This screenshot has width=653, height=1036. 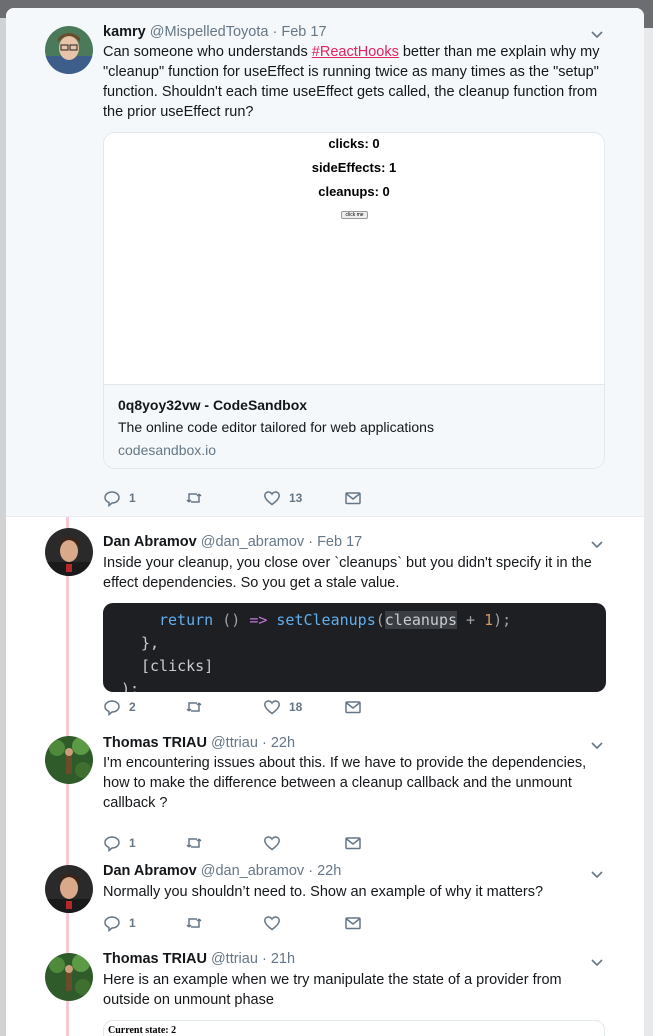 What do you see at coordinates (167, 450) in the screenshot?
I see `card-domain: codesandbox.io` at bounding box center [167, 450].